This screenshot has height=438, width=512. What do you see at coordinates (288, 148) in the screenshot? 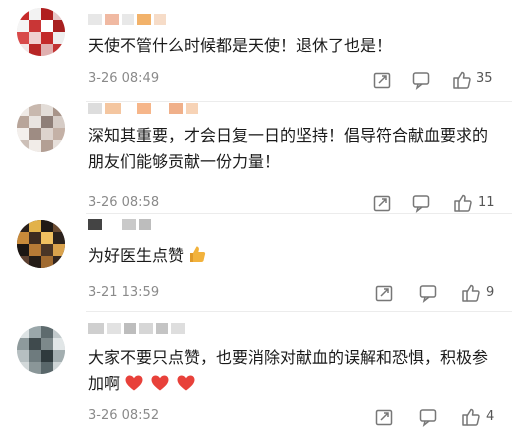
I see `comment-text: 深知其重要，才会日复一日的坚持！倡导符合献血要求的朋友们能够贡献一份力量！` at bounding box center [288, 148].